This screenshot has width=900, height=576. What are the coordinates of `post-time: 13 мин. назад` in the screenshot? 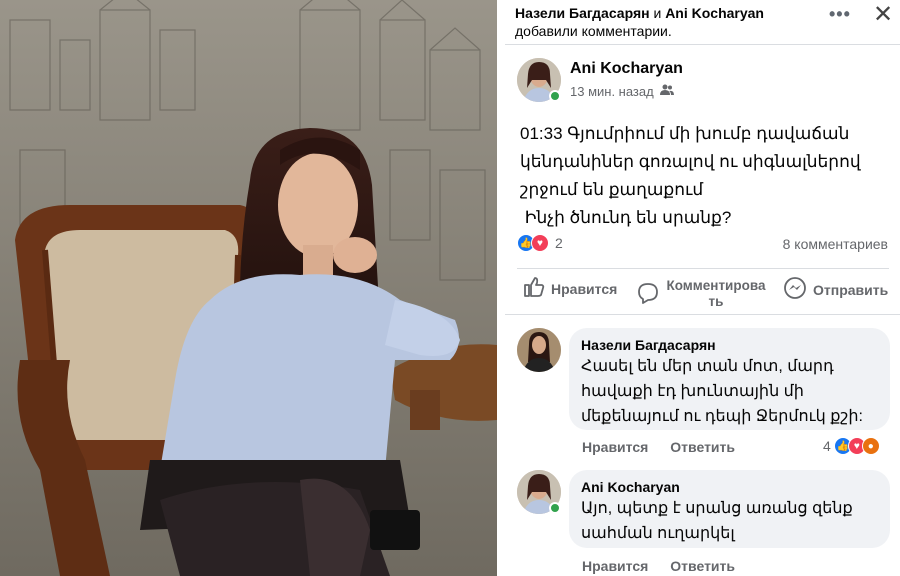 It's located at (612, 91).